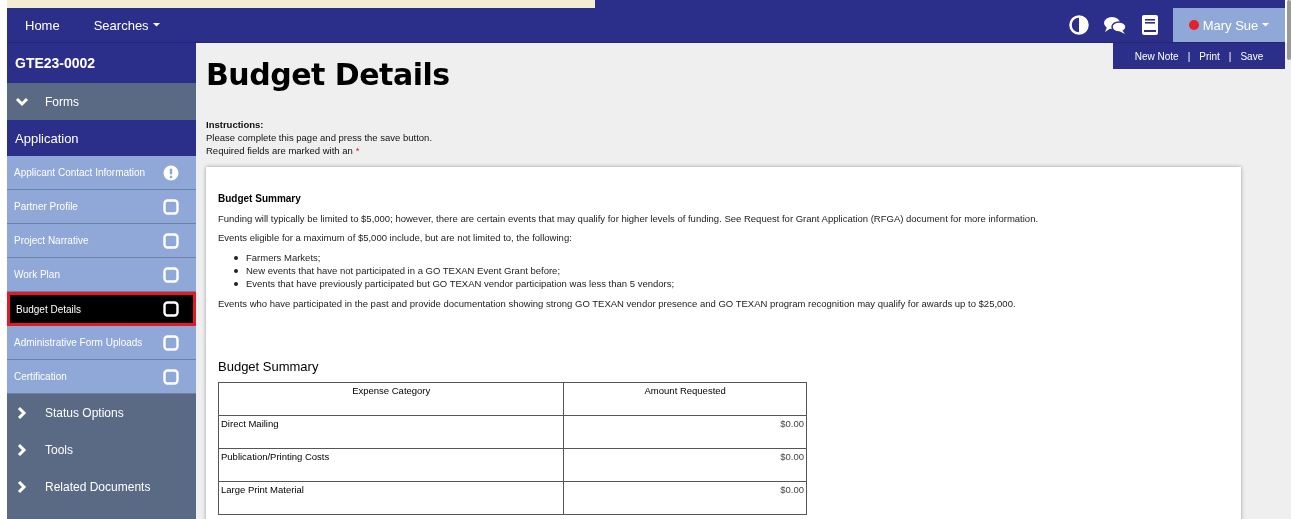  I want to click on item-label: Budget Details, so click(49, 309).